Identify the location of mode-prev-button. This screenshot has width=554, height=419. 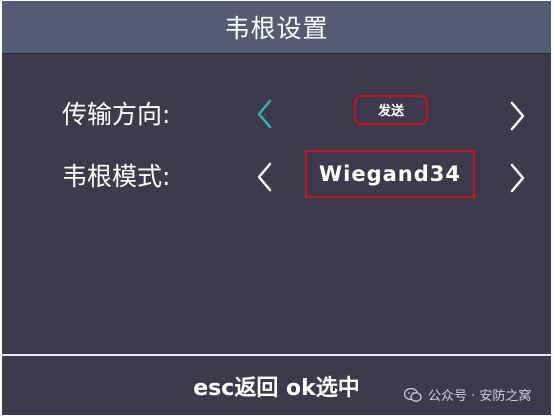
(265, 177).